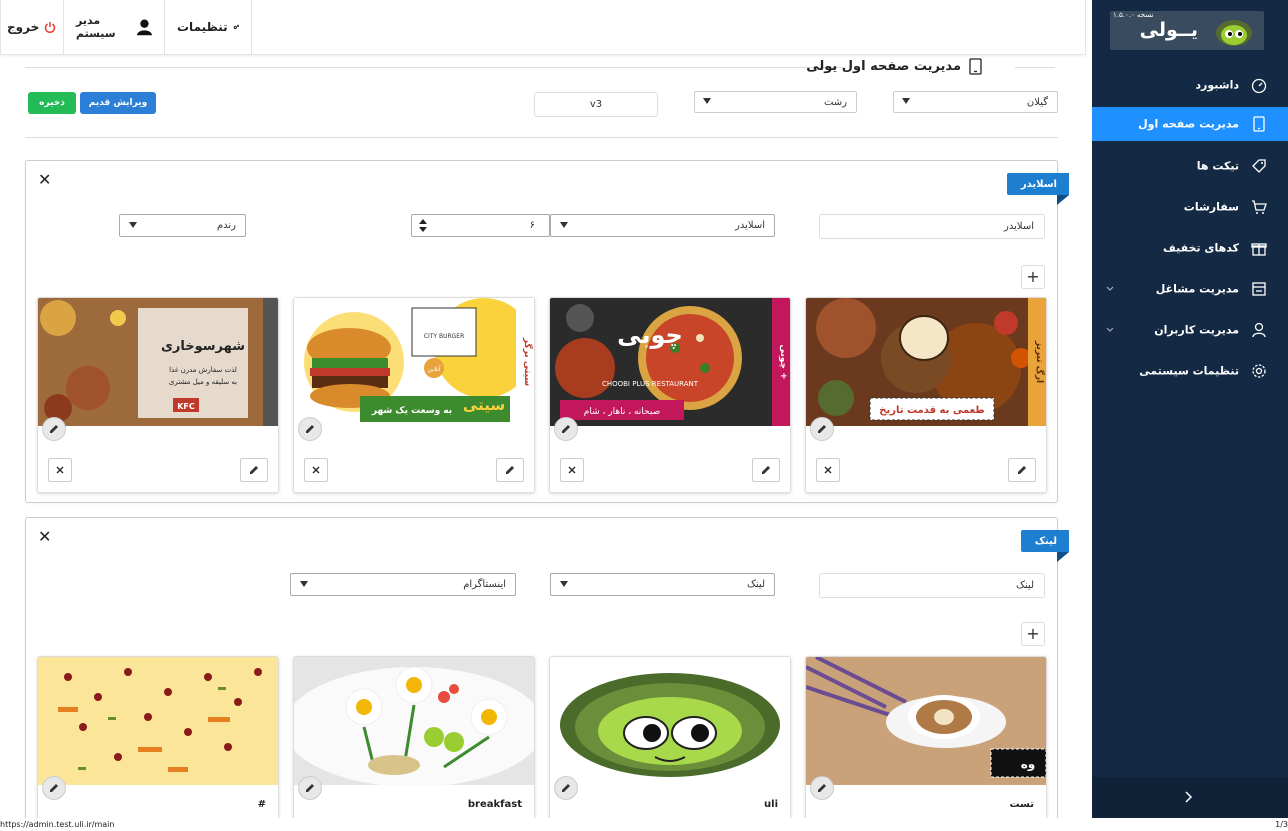 This screenshot has width=1288, height=831. I want to click on chevron-right-icon, so click(1189, 797).